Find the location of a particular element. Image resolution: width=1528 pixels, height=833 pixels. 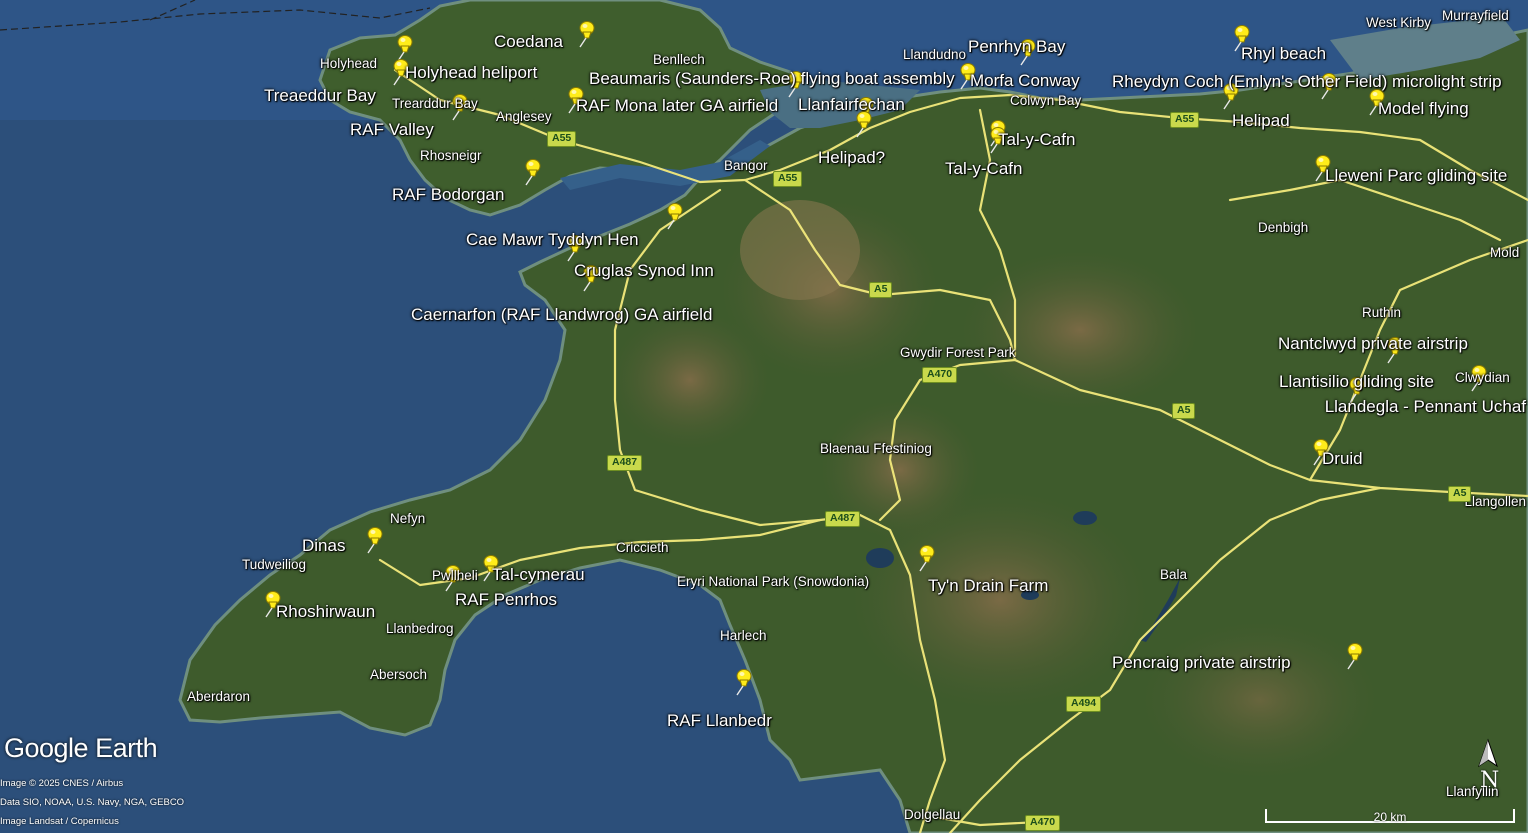

placemark-pin-cruglas-synod-inn is located at coordinates (573, 248).